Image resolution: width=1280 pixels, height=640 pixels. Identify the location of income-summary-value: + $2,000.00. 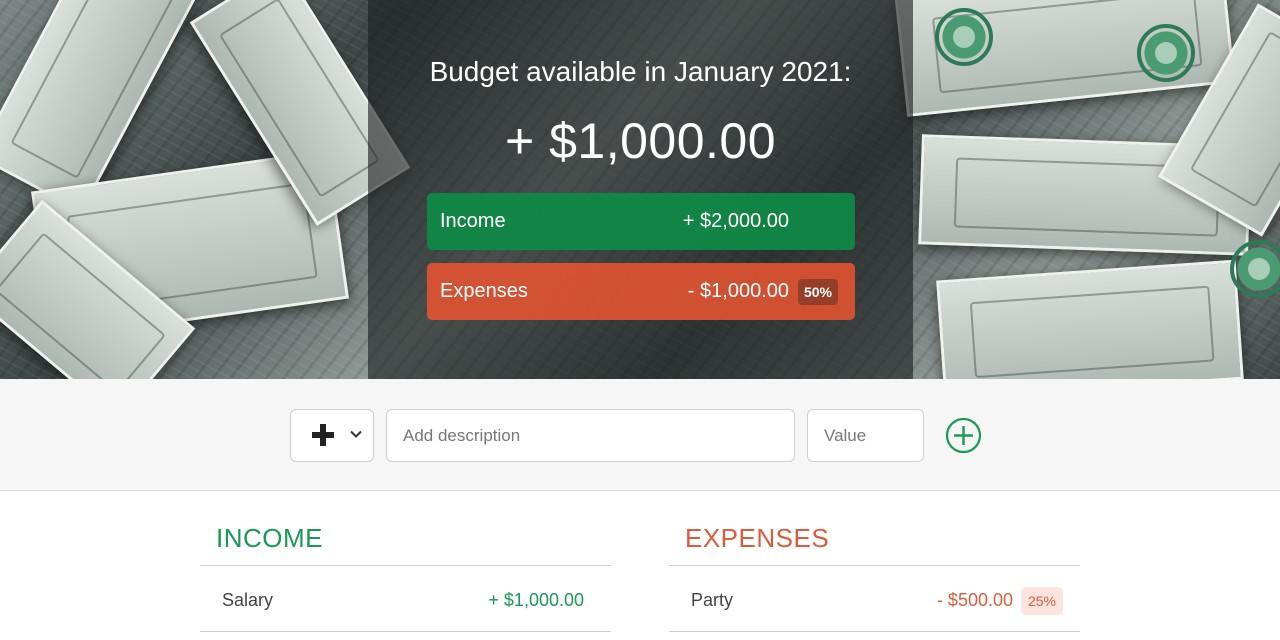
(735, 221).